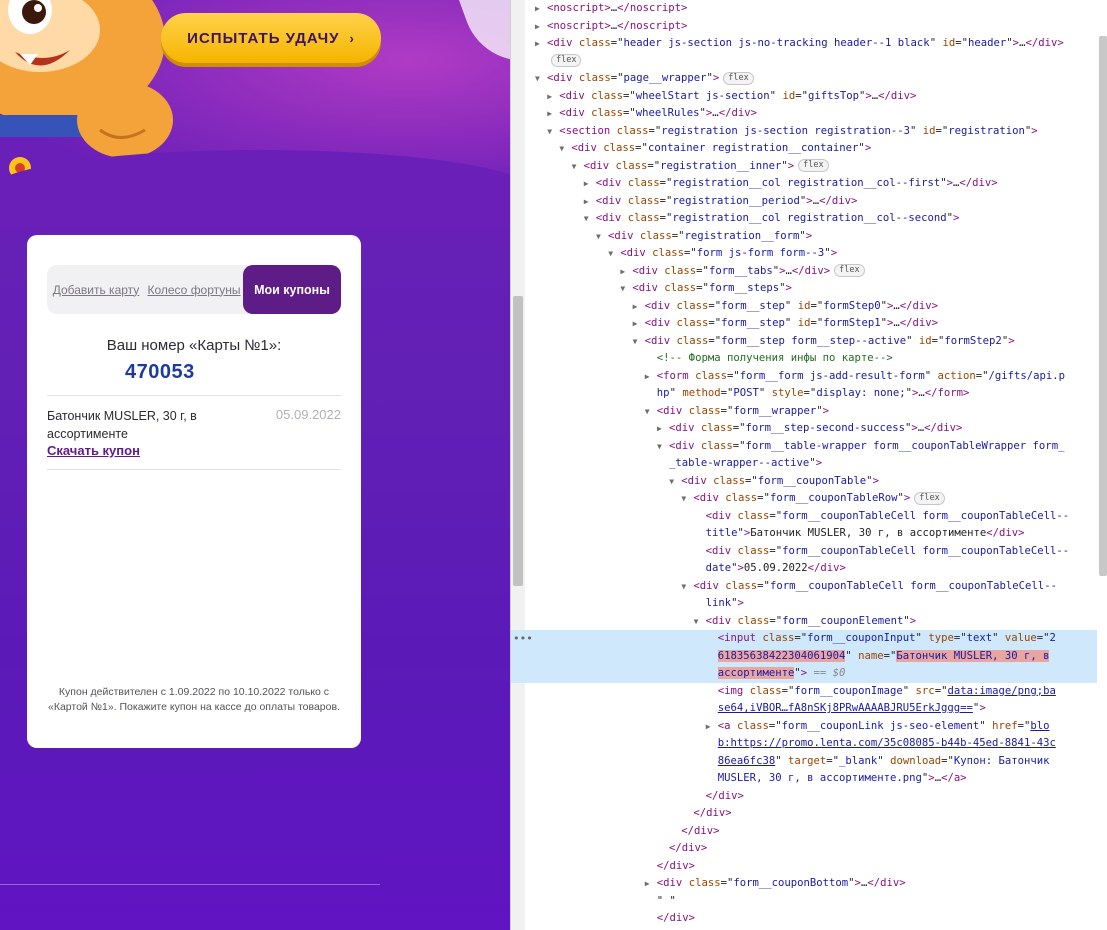  Describe the element at coordinates (729, 253) in the screenshot. I see `dom-node-markup: <div class="form js-form form--3">` at that location.